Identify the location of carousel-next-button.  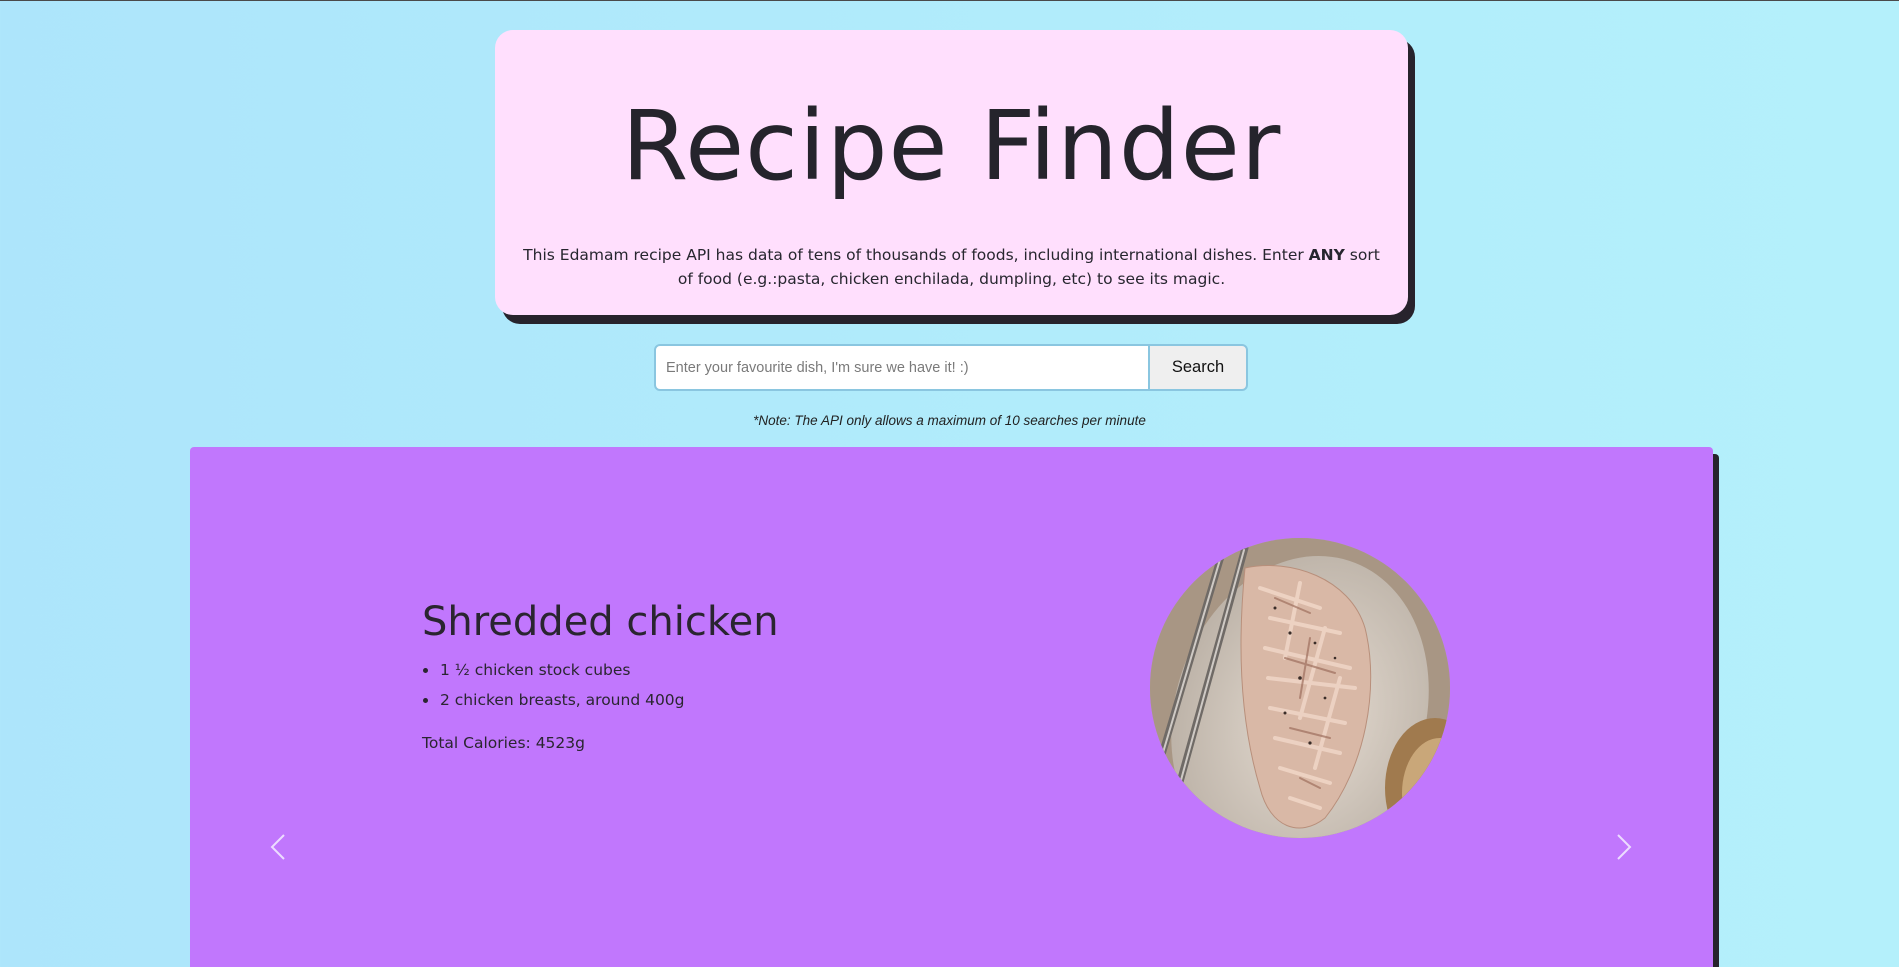
(1623, 847).